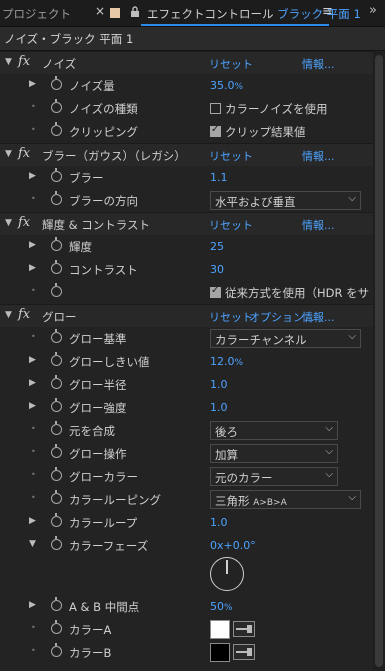  Describe the element at coordinates (289, 293) in the screenshot. I see `use-legacy-checkbox: 従来方式を使用（HDR をサ` at that location.